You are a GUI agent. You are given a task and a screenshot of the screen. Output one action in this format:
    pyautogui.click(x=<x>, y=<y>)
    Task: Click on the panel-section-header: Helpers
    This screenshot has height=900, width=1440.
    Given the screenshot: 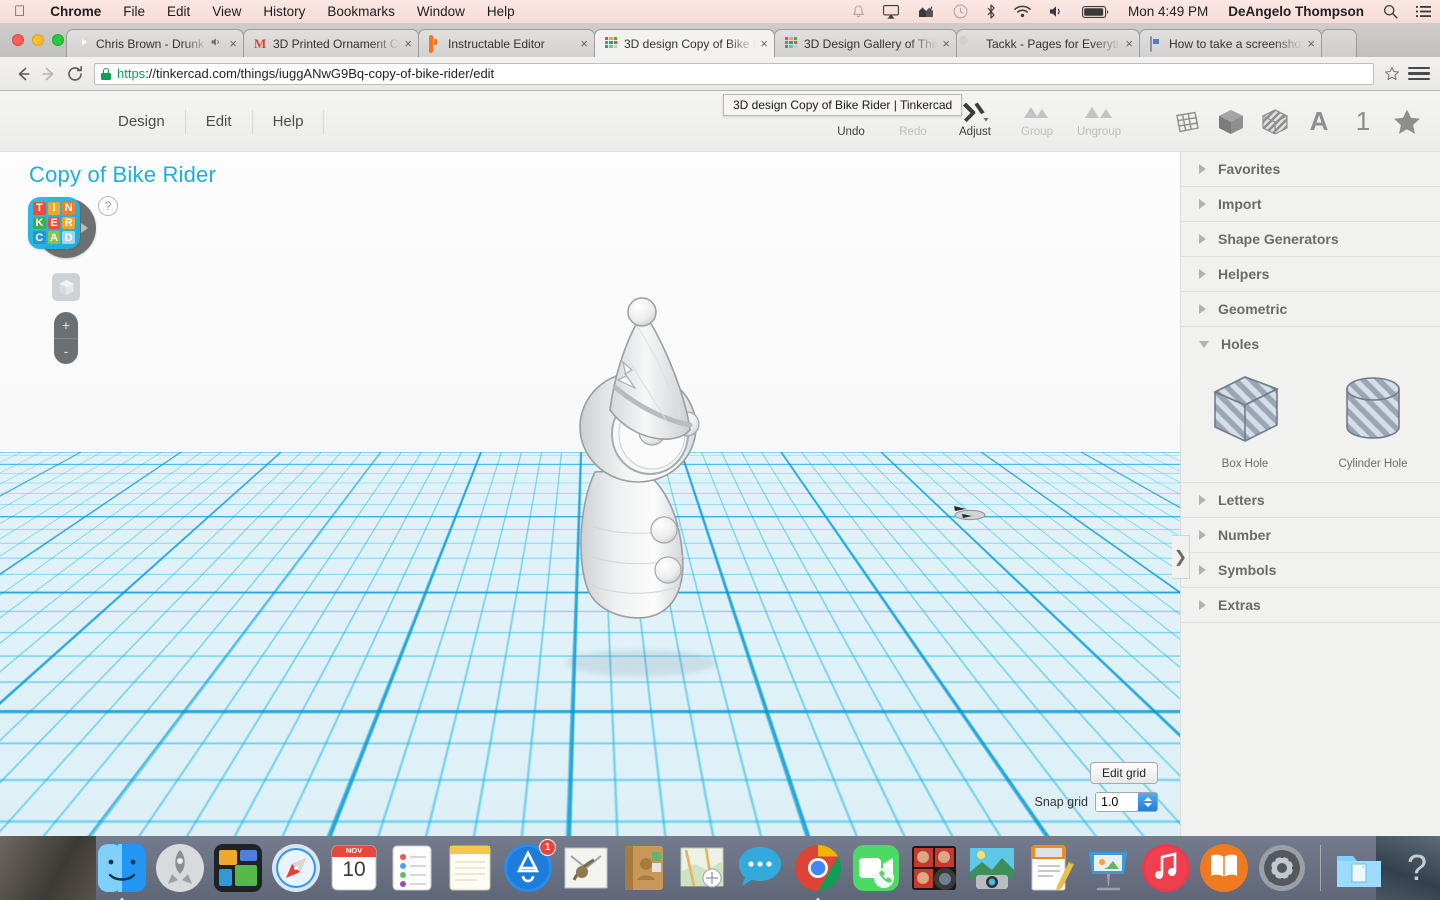 What is the action you would take?
    pyautogui.click(x=1310, y=274)
    